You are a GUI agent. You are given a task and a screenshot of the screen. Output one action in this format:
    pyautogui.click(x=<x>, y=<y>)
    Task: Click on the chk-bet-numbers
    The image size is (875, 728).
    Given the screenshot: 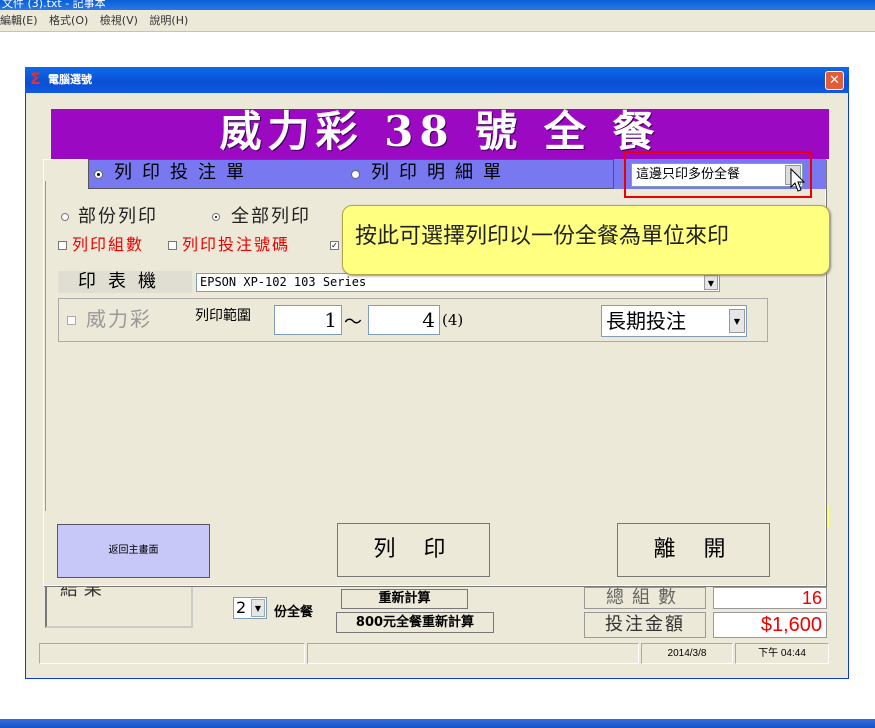 What is the action you would take?
    pyautogui.click(x=172, y=245)
    